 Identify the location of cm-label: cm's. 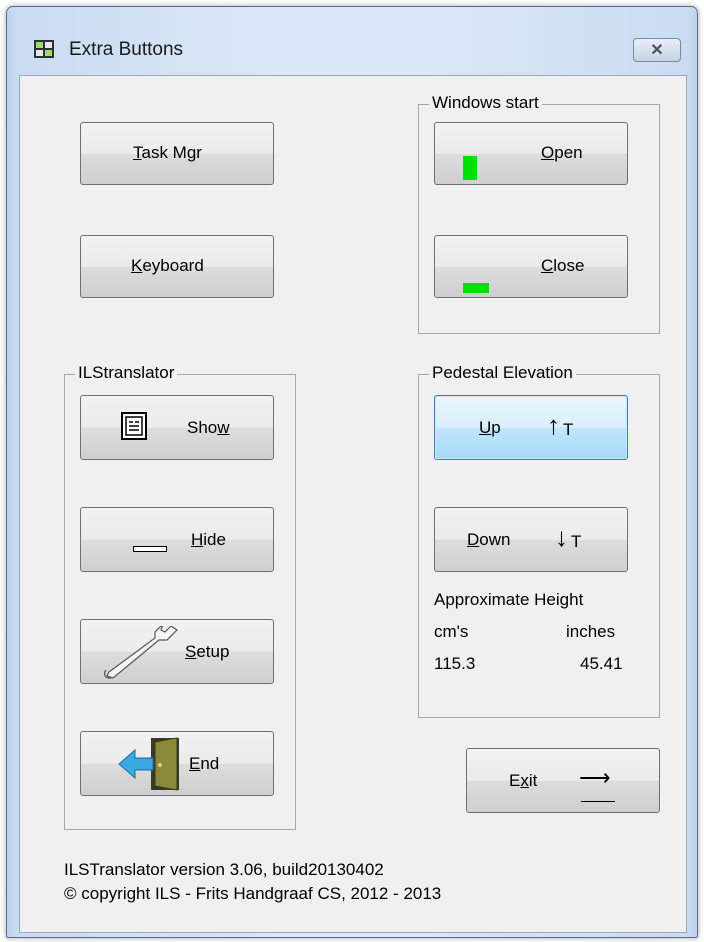
(451, 631).